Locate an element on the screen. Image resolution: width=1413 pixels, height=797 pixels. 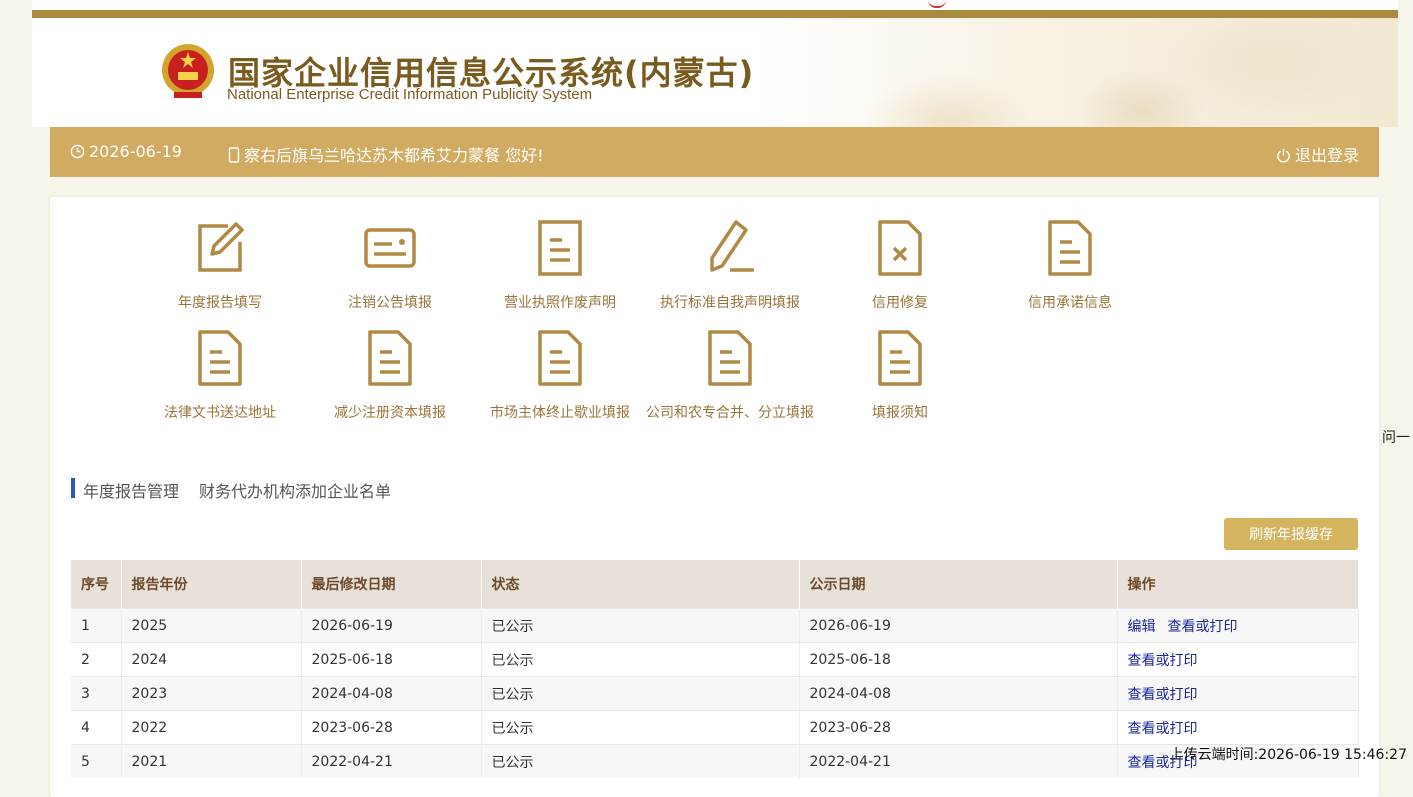
cell-published: 2025-06-18 is located at coordinates (958, 659).